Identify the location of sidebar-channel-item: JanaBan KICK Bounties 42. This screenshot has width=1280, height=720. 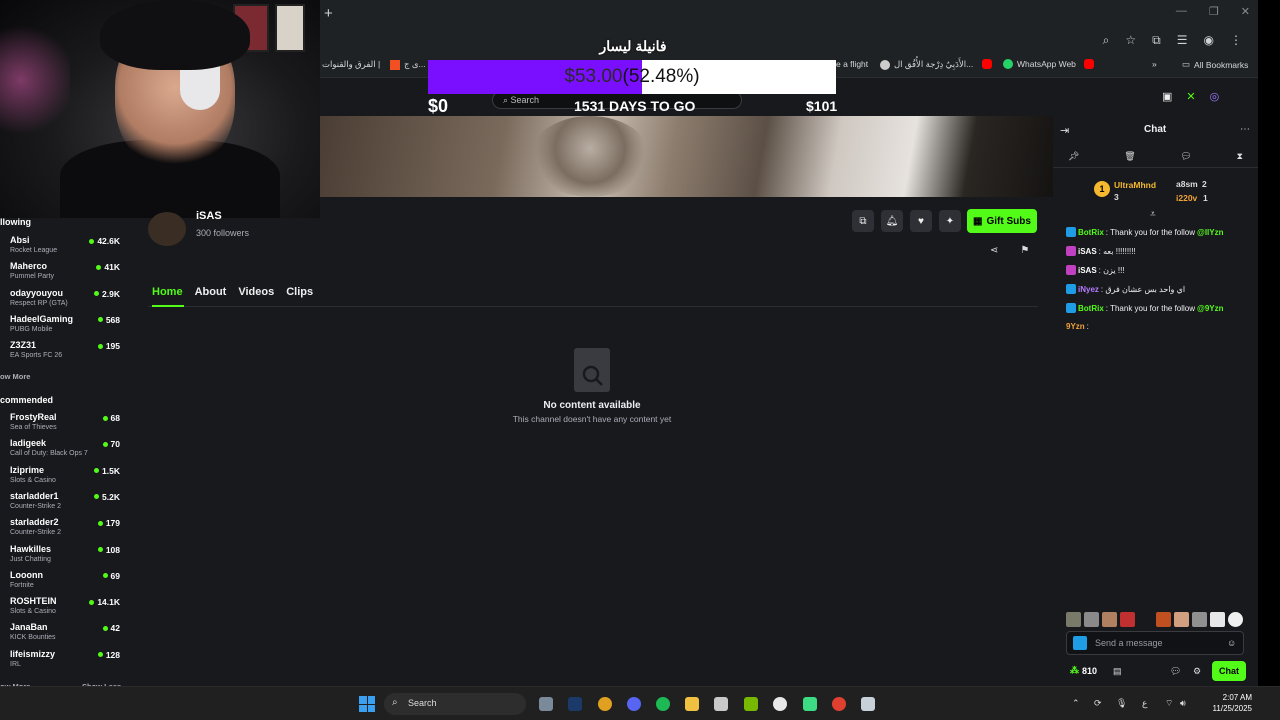
(64, 635).